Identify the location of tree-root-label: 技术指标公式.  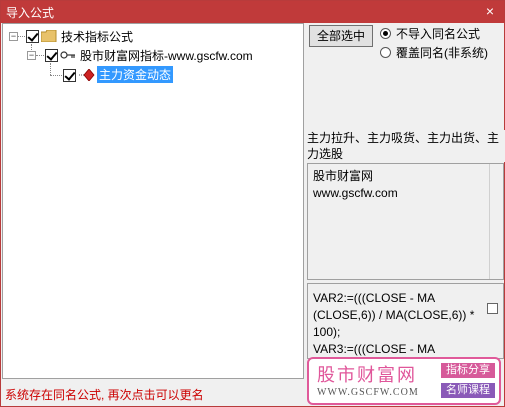
(97, 36).